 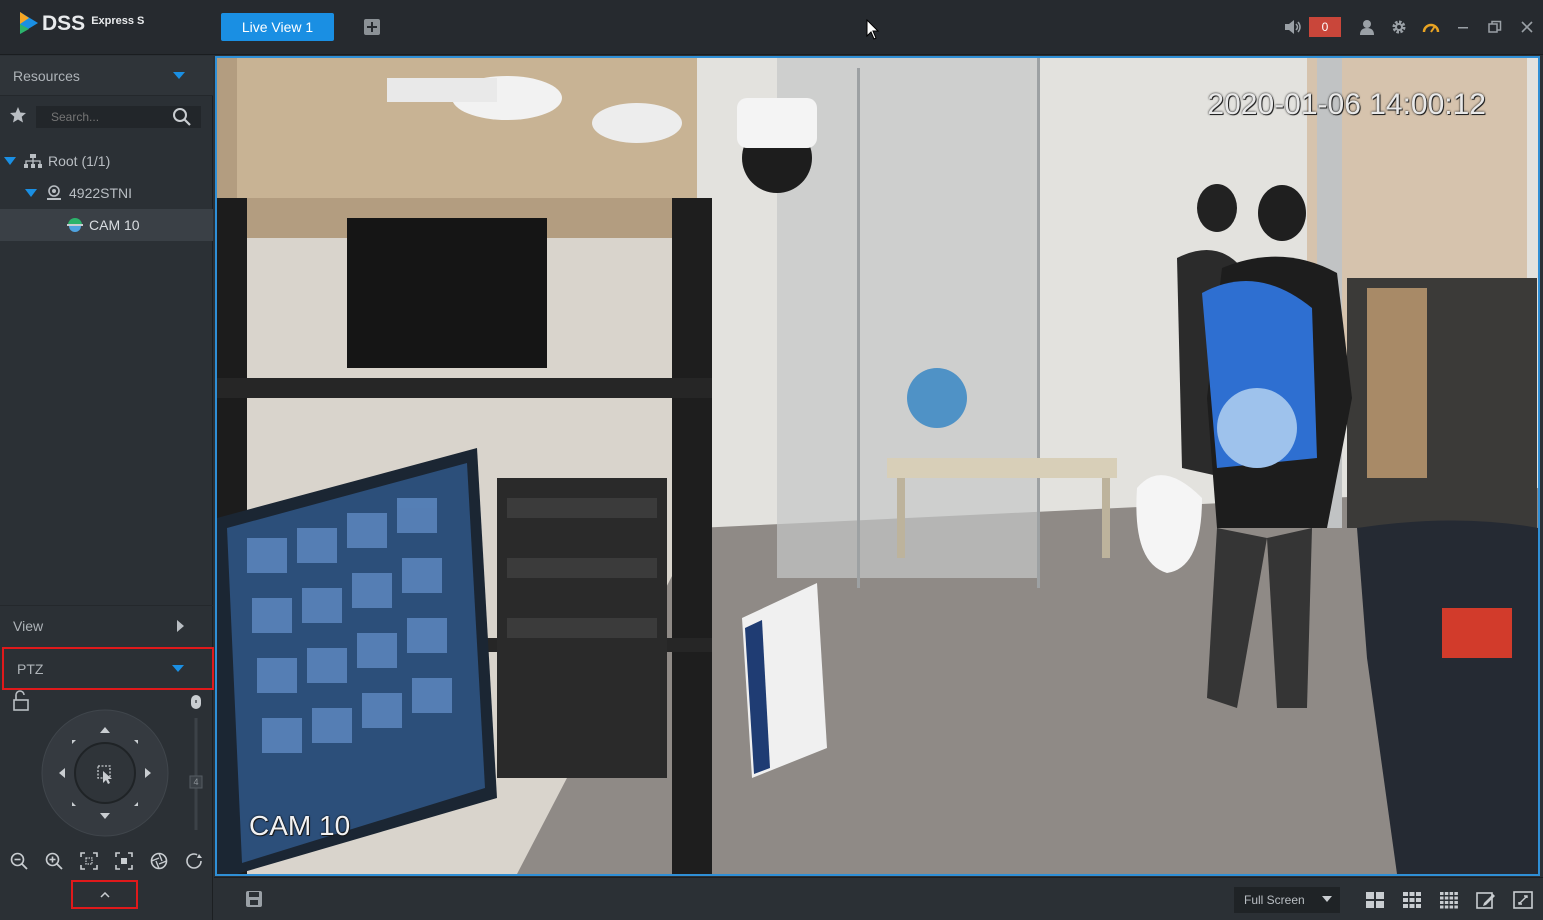 I want to click on custom-layout-button, so click(x=1485, y=900).